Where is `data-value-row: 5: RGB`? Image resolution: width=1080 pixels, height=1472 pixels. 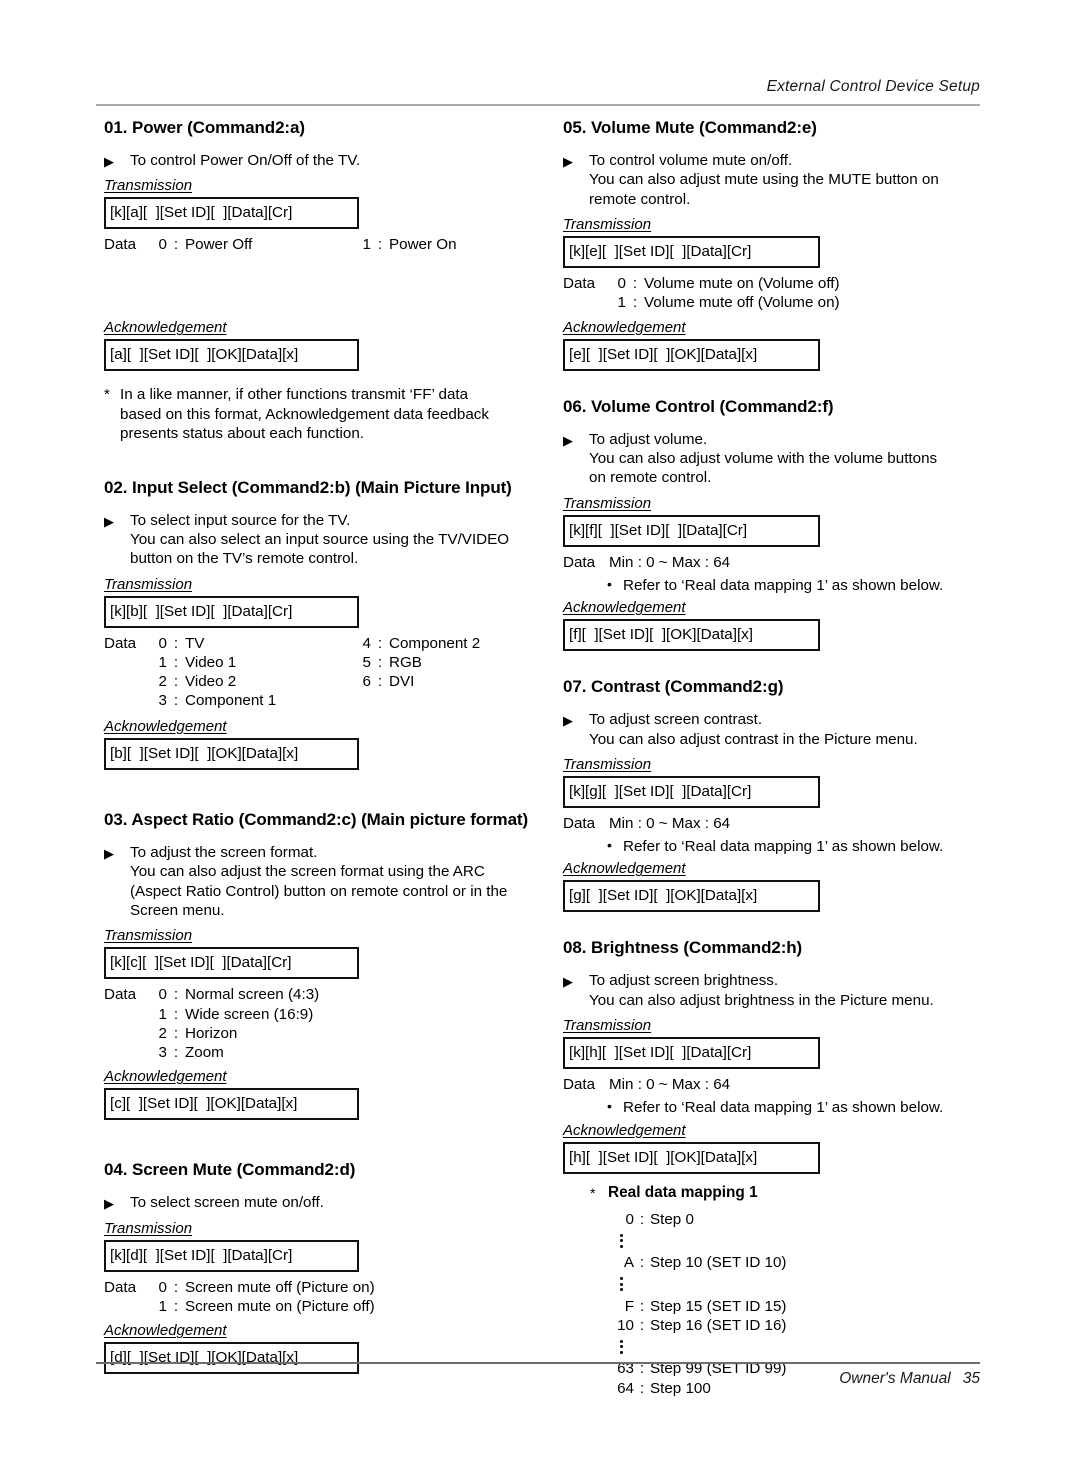 data-value-row: 5: RGB is located at coordinates (419, 662).